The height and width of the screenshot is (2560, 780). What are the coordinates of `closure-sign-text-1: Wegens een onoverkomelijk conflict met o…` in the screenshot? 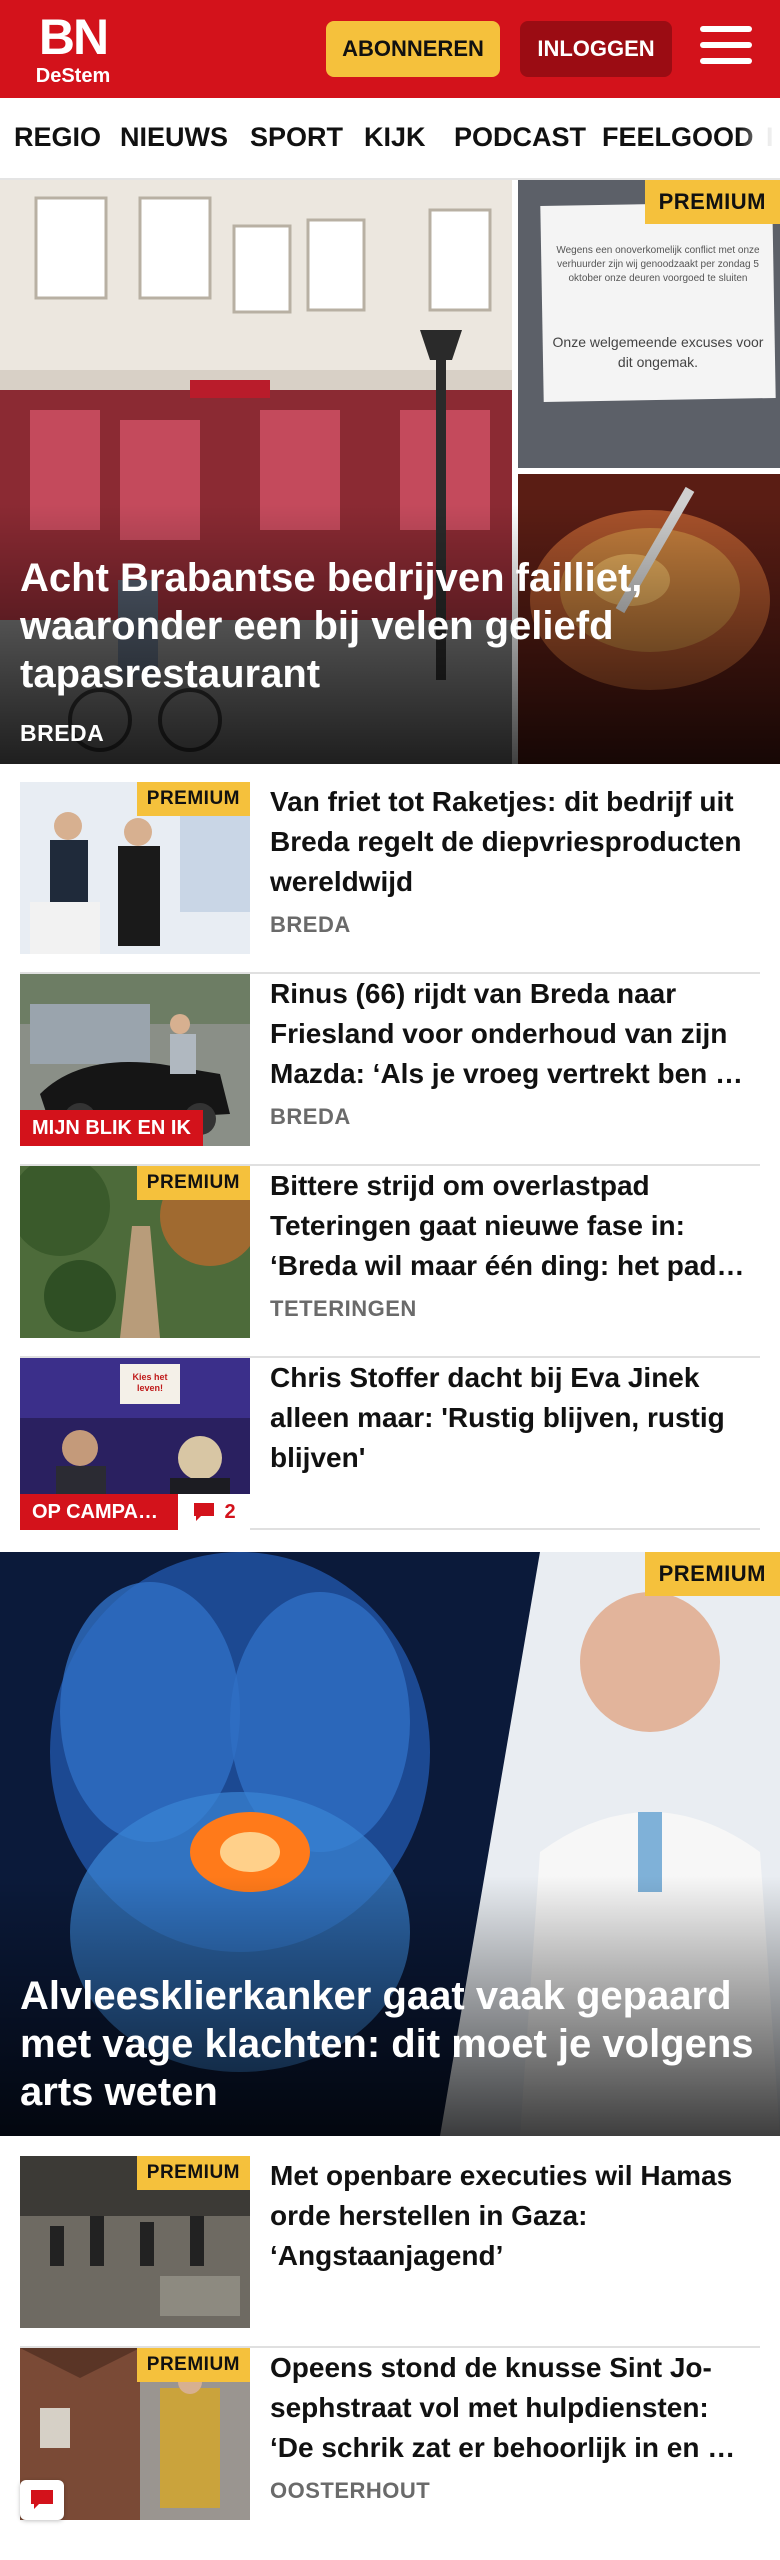 It's located at (658, 264).